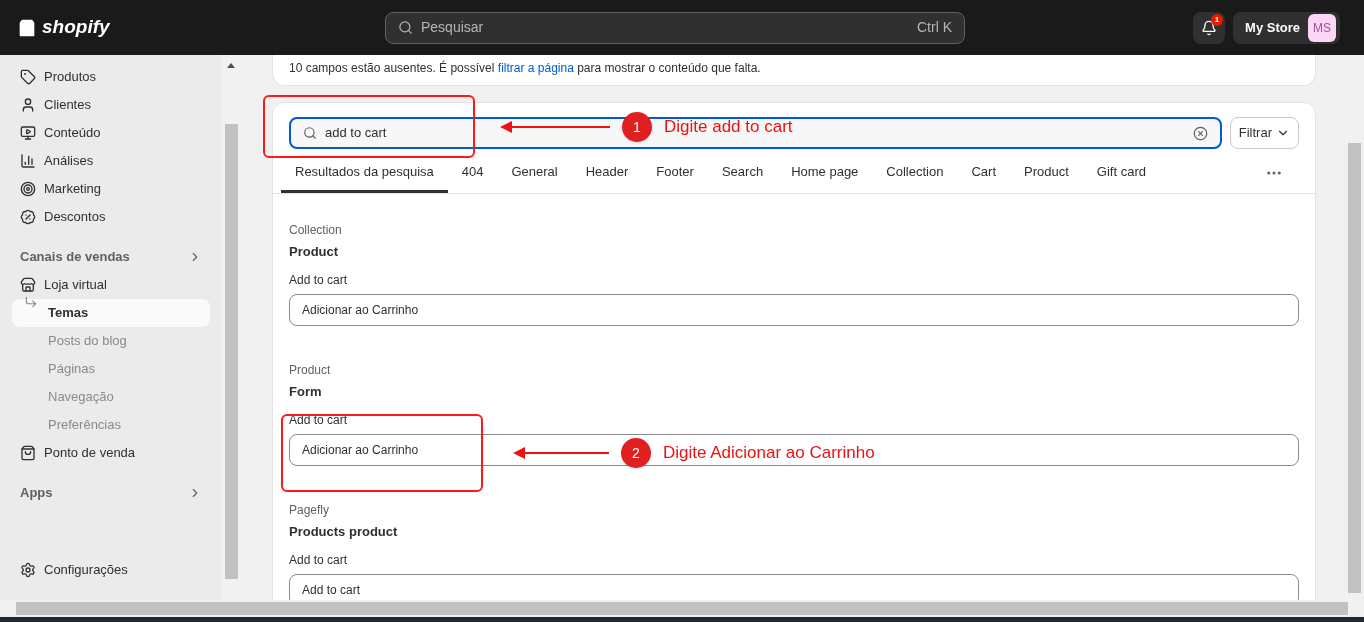  Describe the element at coordinates (534, 173) in the screenshot. I see `tab: General` at that location.